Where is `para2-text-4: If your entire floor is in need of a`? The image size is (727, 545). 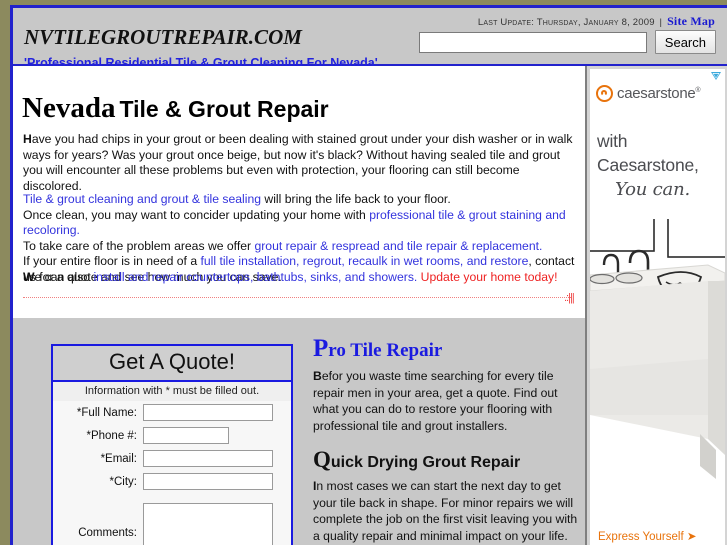
para2-text-4: If your entire floor is in need of a is located at coordinates (112, 261).